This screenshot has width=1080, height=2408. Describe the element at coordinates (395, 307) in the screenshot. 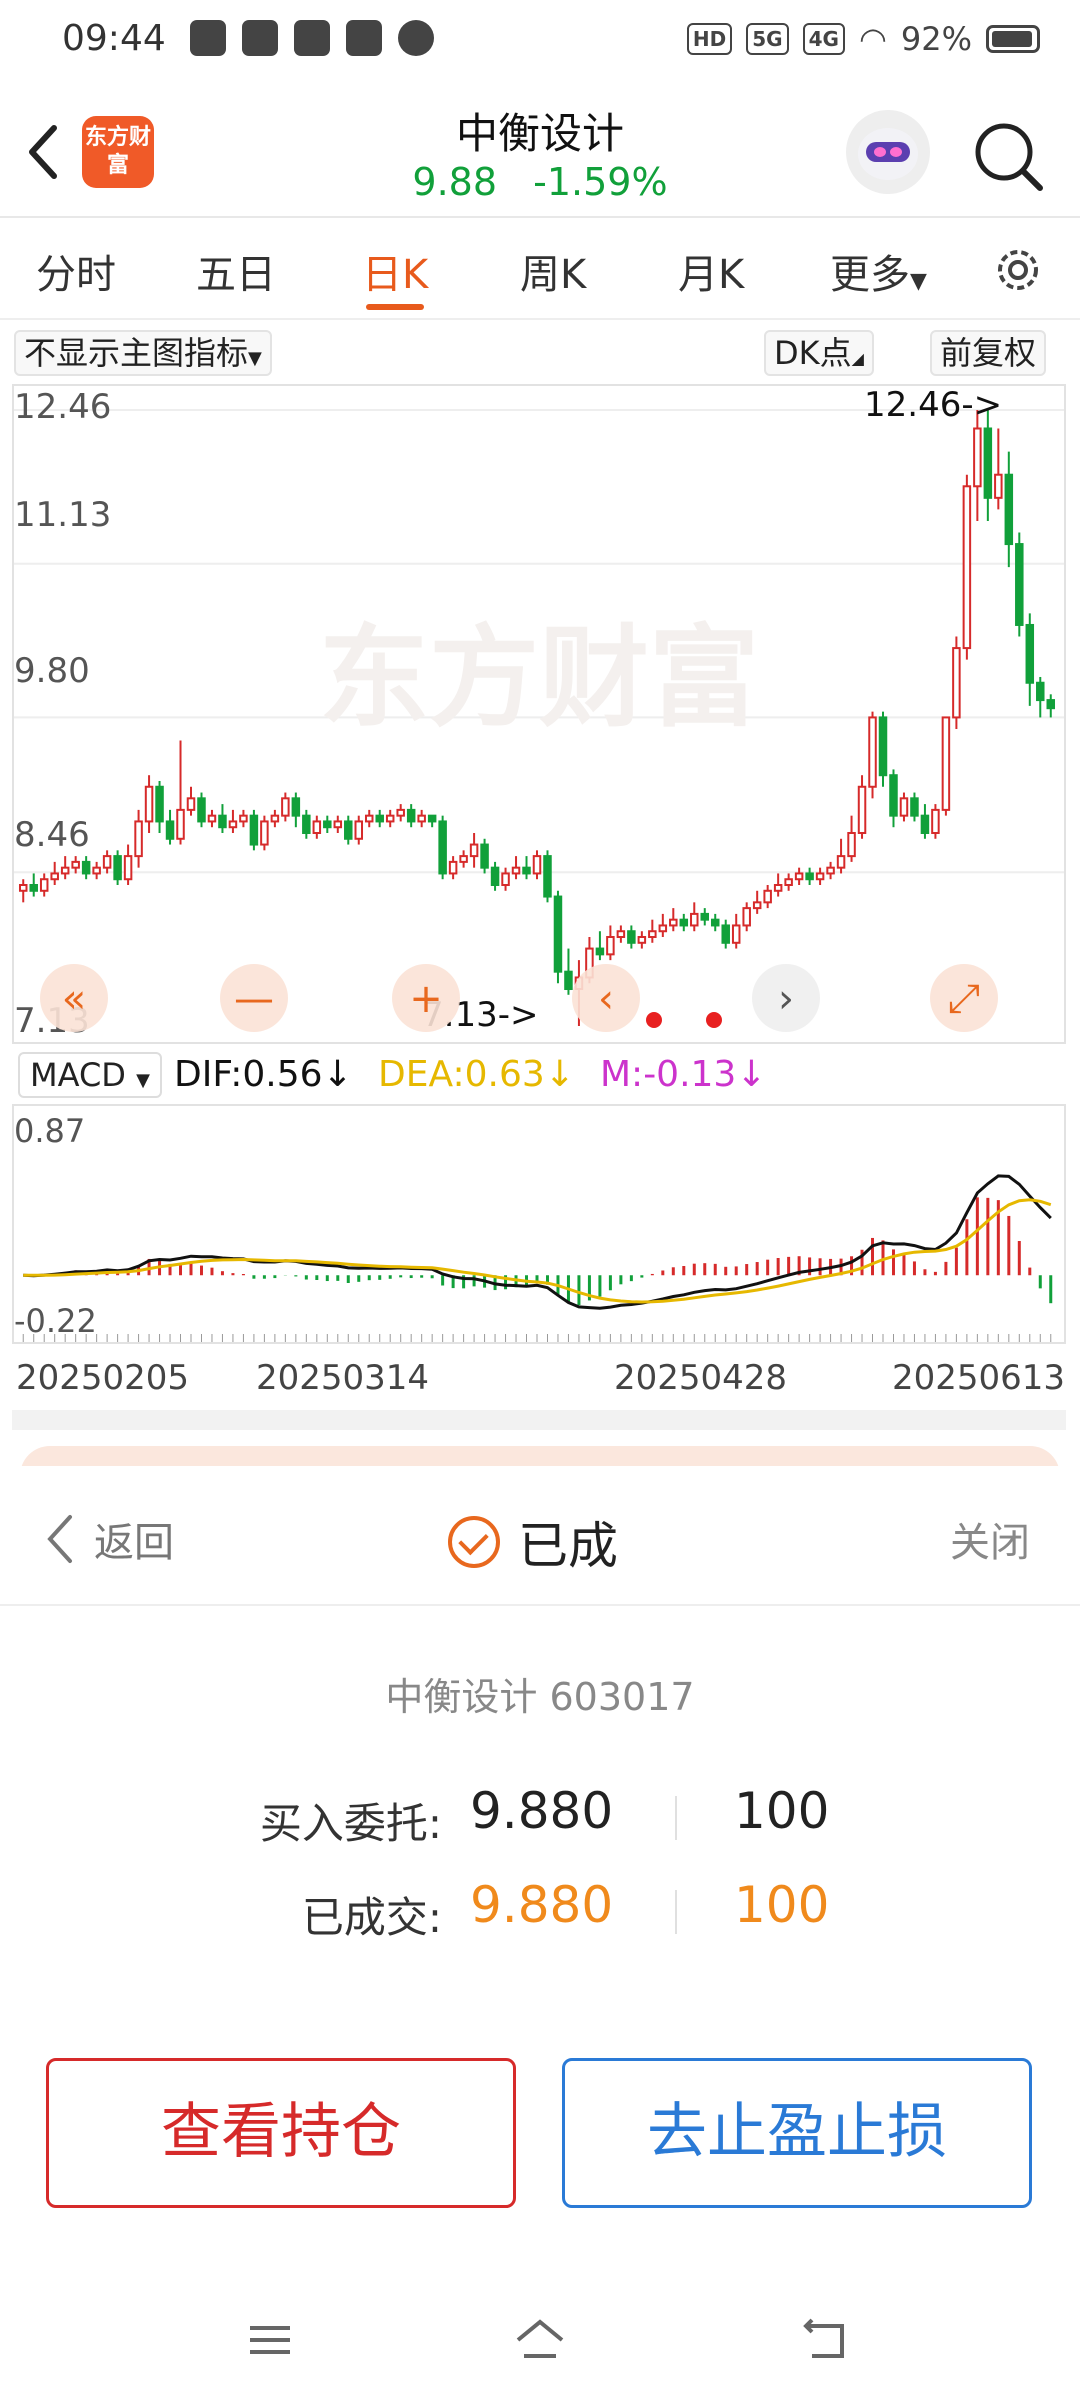

I see `active-tab-underline` at that location.